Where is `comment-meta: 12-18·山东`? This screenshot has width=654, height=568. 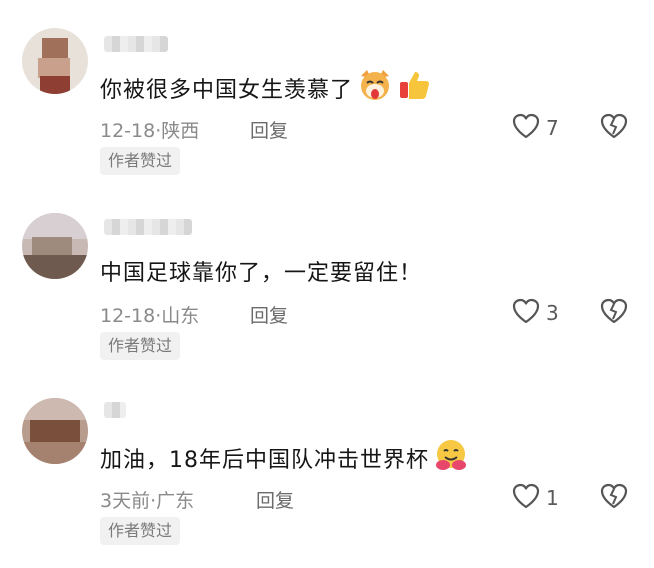
comment-meta: 12-18·山东 is located at coordinates (149, 314).